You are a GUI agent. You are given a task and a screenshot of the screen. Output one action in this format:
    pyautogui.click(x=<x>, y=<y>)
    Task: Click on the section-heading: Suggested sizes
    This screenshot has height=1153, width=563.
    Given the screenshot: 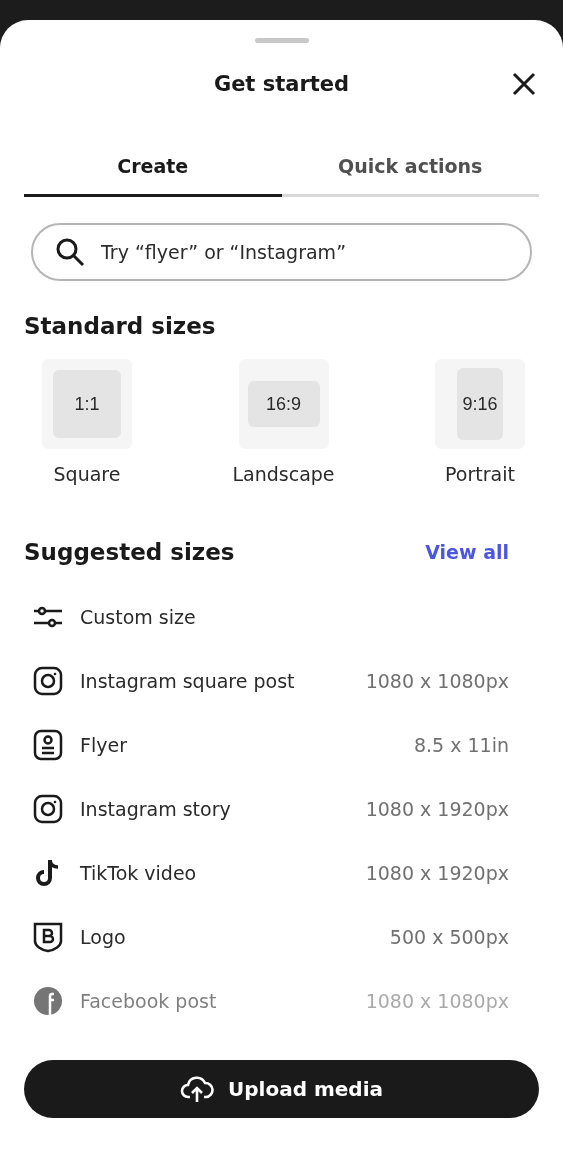 What is the action you would take?
    pyautogui.click(x=129, y=552)
    